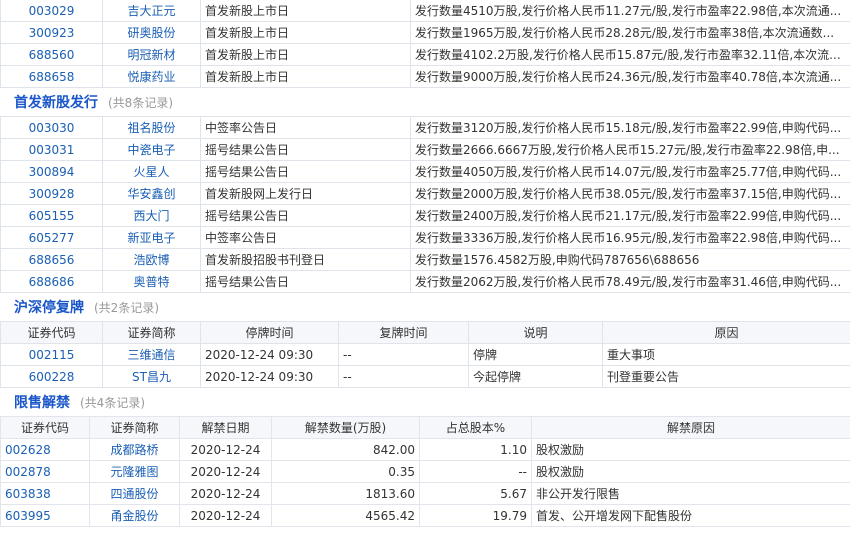  What do you see at coordinates (690, 449) in the screenshot?
I see `unlock-reason: 股权激励` at bounding box center [690, 449].